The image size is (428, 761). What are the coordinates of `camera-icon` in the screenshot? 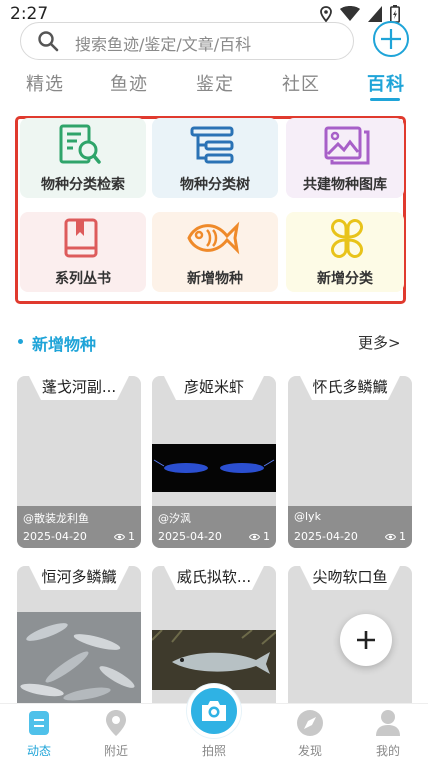 It's located at (214, 711).